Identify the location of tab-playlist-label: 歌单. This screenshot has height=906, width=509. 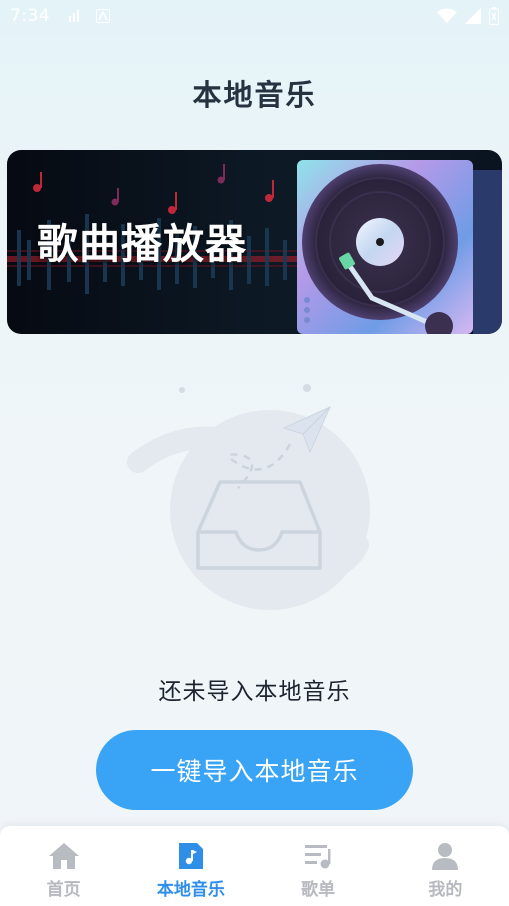
(318, 890).